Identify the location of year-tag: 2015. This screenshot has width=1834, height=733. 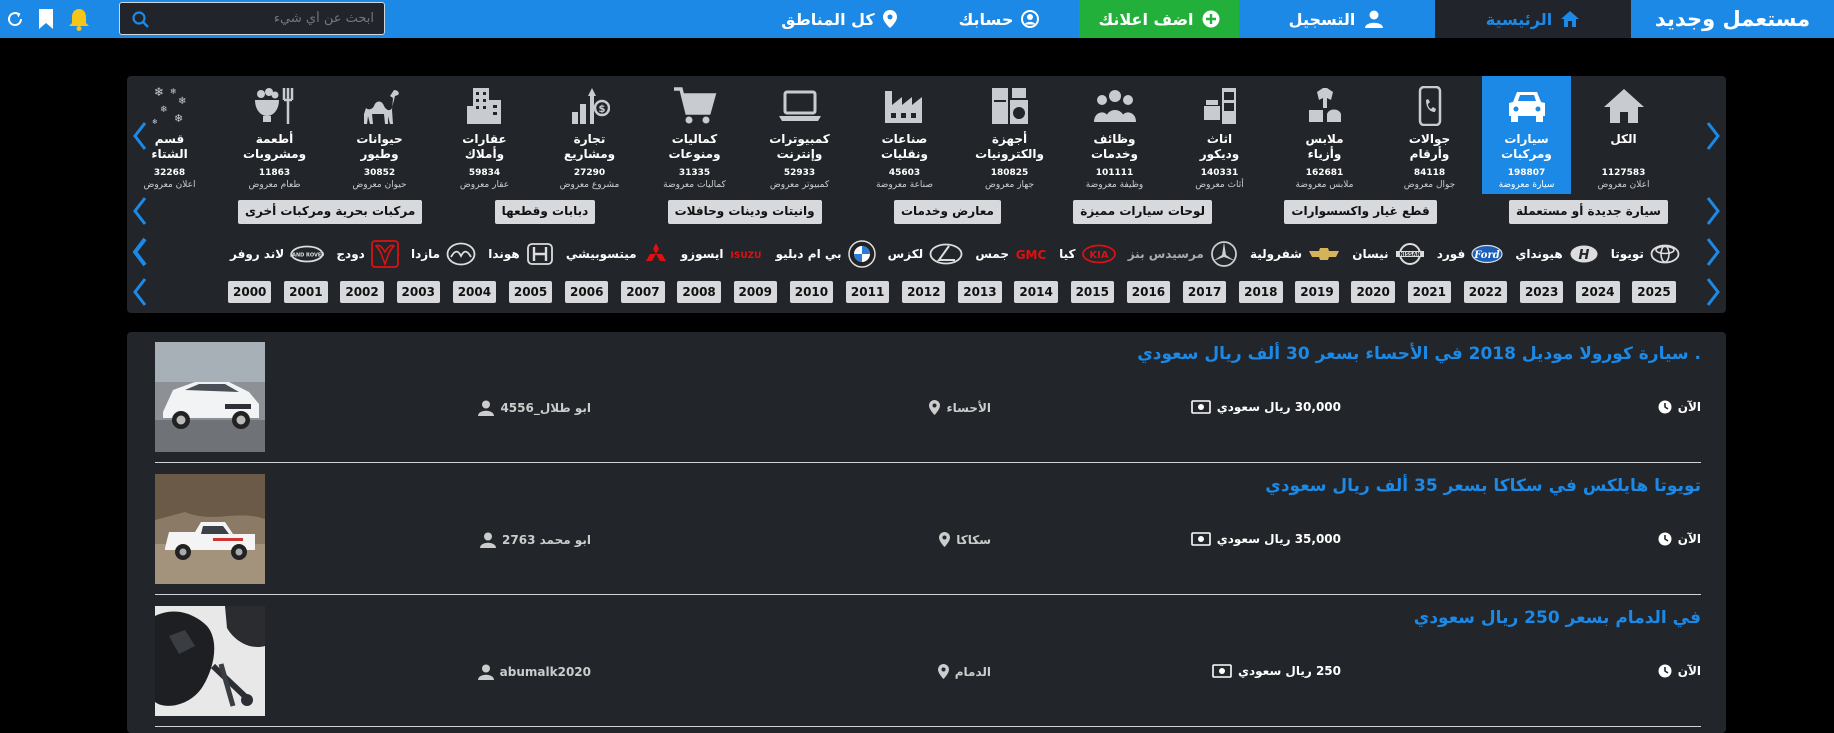
(1092, 292).